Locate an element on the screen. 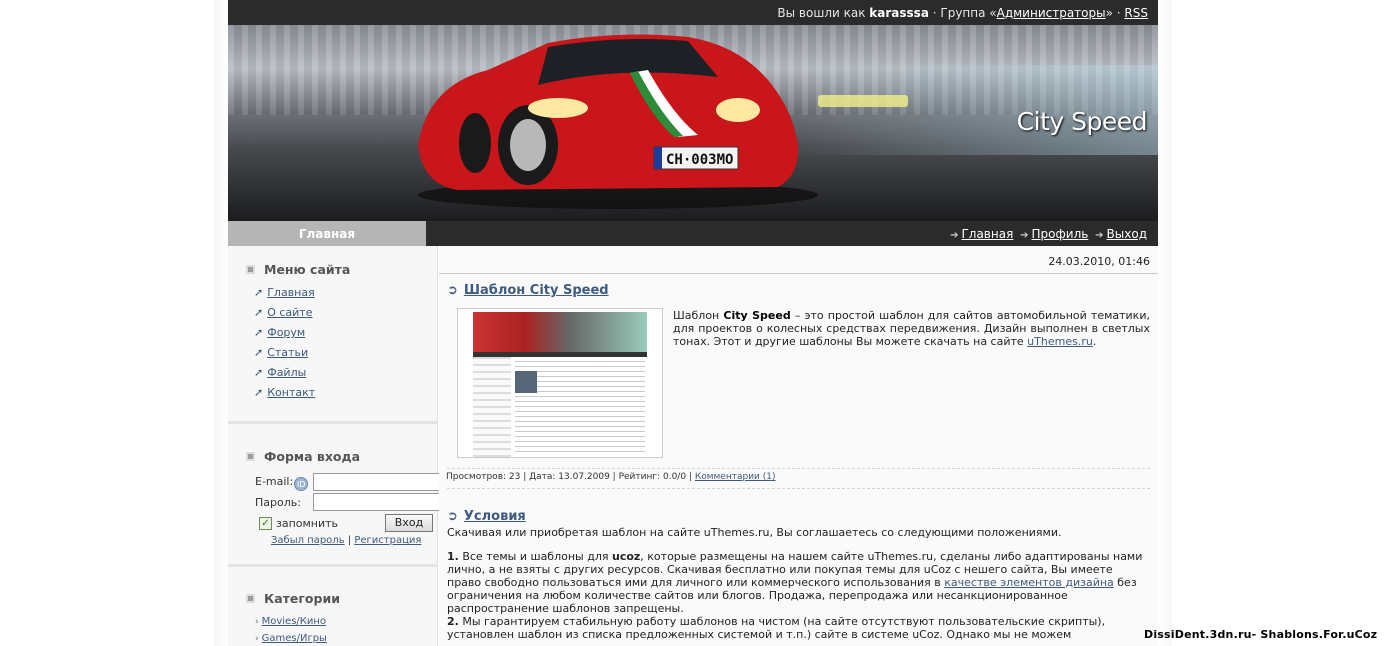  conditions-title-link: Условия is located at coordinates (495, 516).